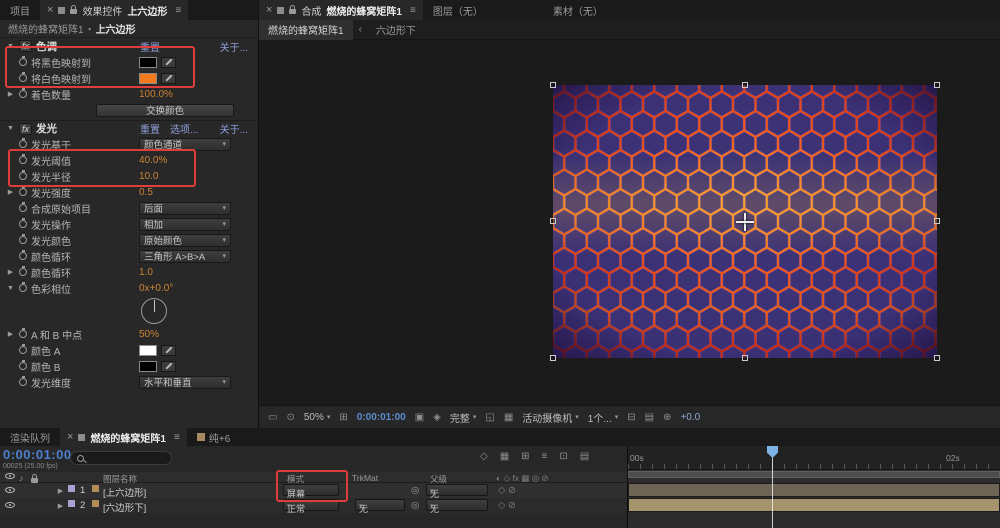  What do you see at coordinates (360, 29) in the screenshot?
I see `chevron-left-icon: ‹` at bounding box center [360, 29].